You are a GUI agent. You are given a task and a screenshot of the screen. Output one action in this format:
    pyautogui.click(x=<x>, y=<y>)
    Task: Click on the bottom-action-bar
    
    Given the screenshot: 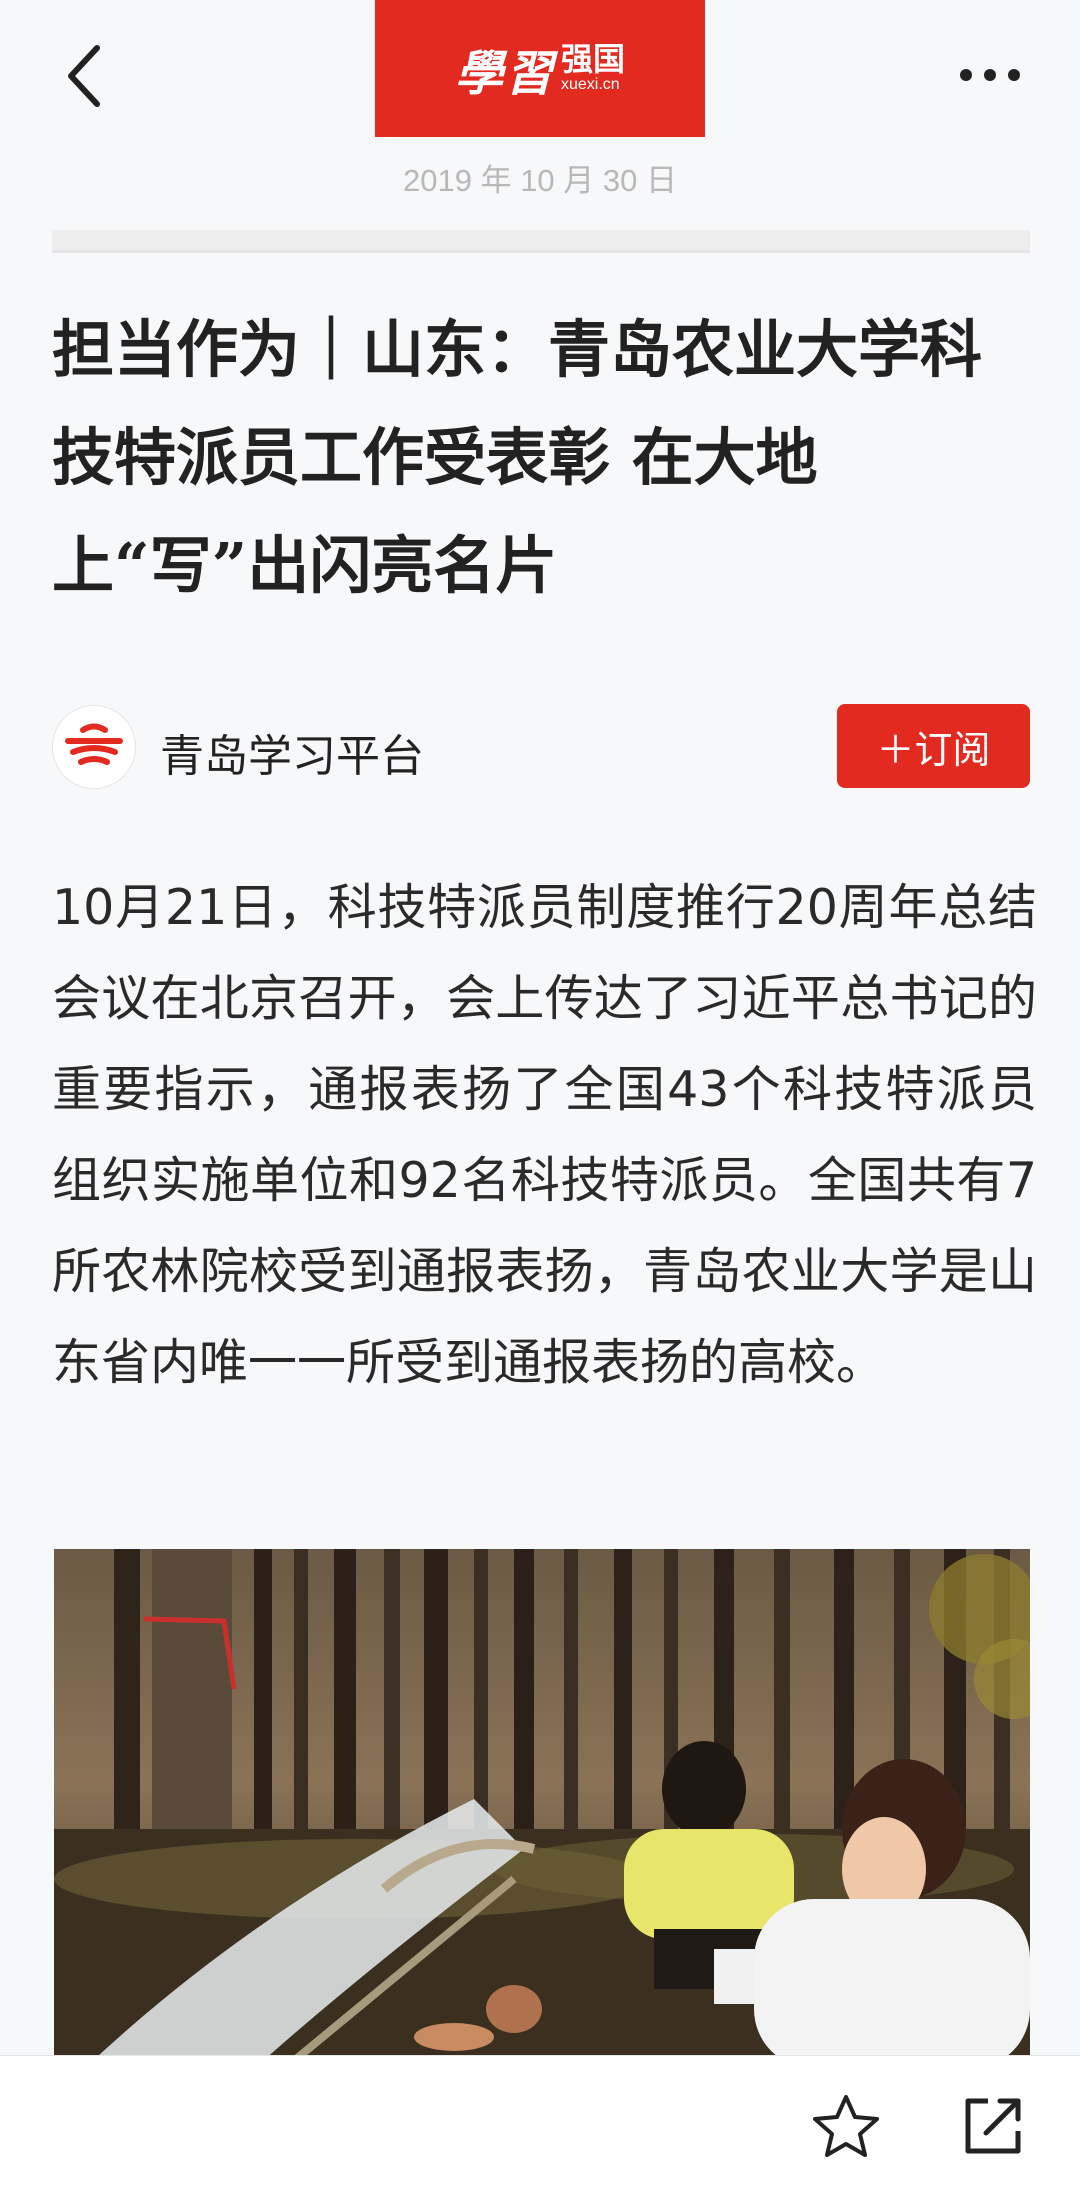 What is the action you would take?
    pyautogui.click(x=540, y=2122)
    